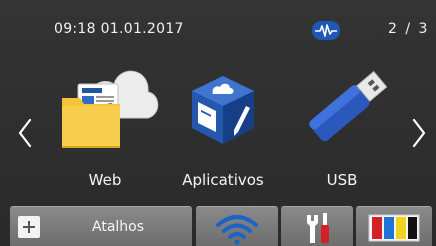 Image resolution: width=436 pixels, height=246 pixels. What do you see at coordinates (110, 109) in the screenshot?
I see `web-folder-cloud-icon` at bounding box center [110, 109].